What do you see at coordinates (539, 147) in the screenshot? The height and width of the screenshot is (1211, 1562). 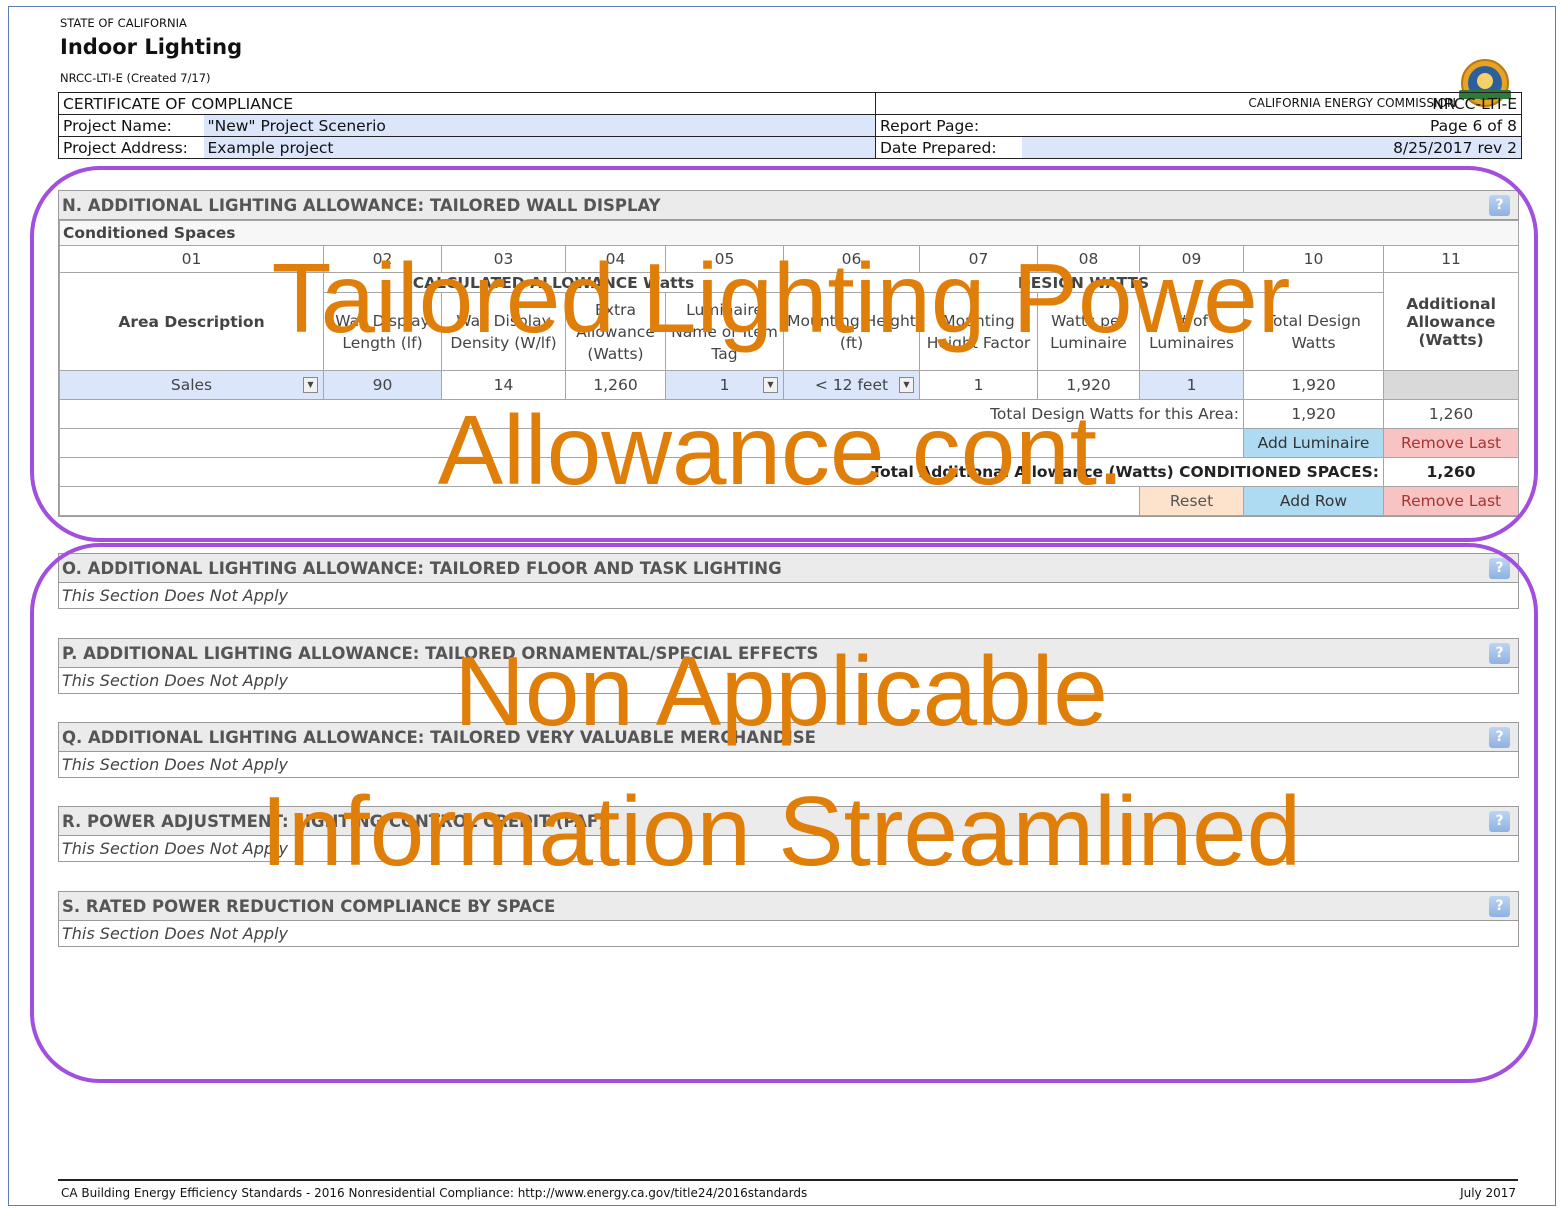 I see `project-address-field: Example project` at bounding box center [539, 147].